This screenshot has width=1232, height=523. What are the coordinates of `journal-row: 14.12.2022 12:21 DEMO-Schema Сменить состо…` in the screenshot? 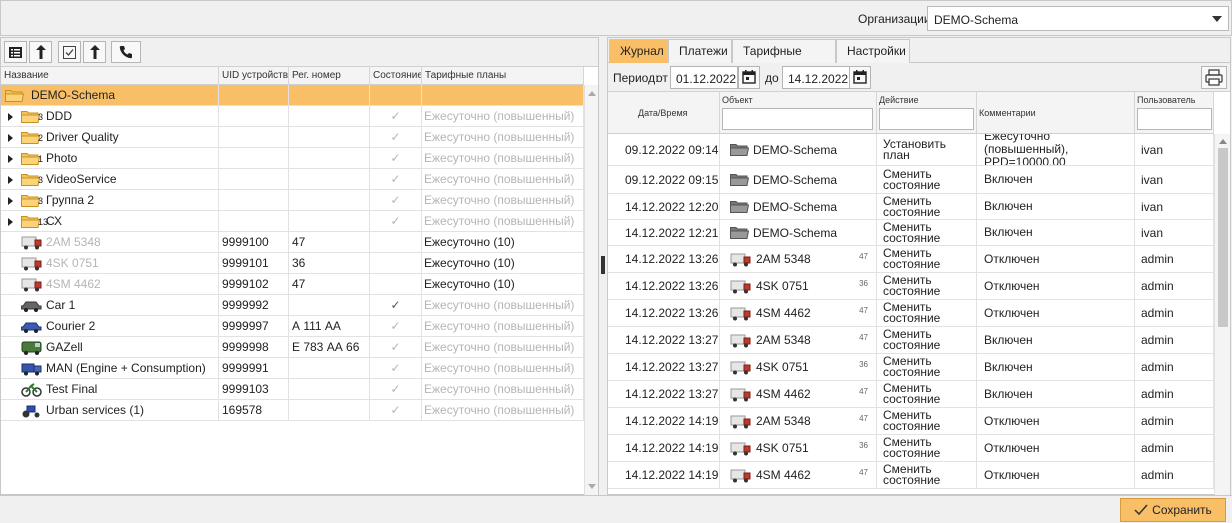 It's located at (911, 233).